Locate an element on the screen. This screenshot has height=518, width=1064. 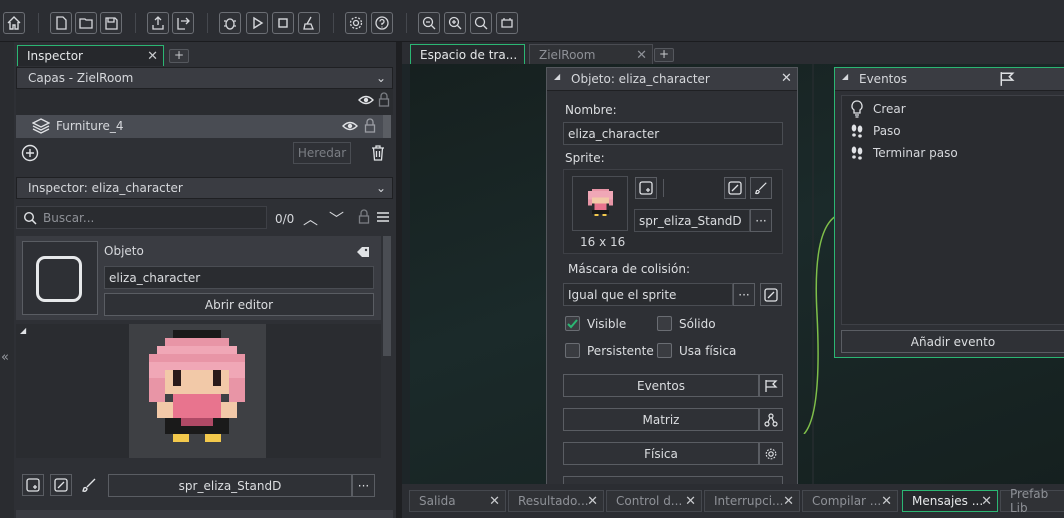
add-event-button: Añadir evento is located at coordinates (952, 341).